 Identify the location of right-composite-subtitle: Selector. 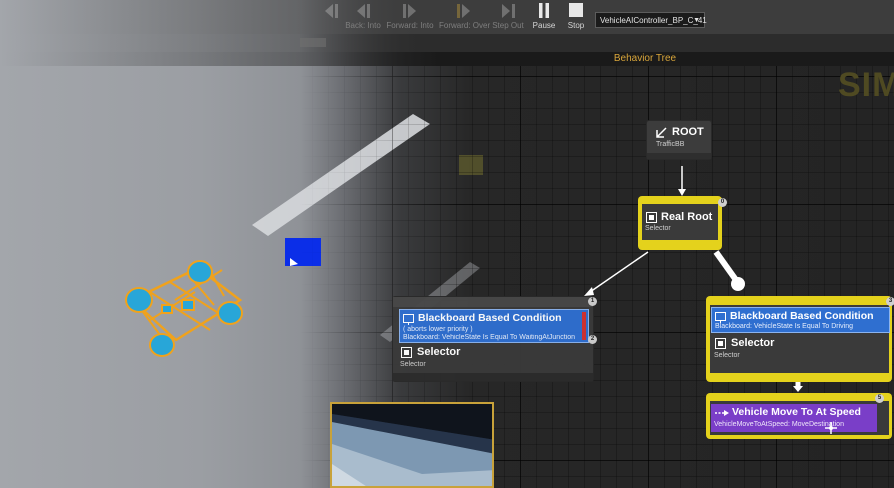
(727, 355).